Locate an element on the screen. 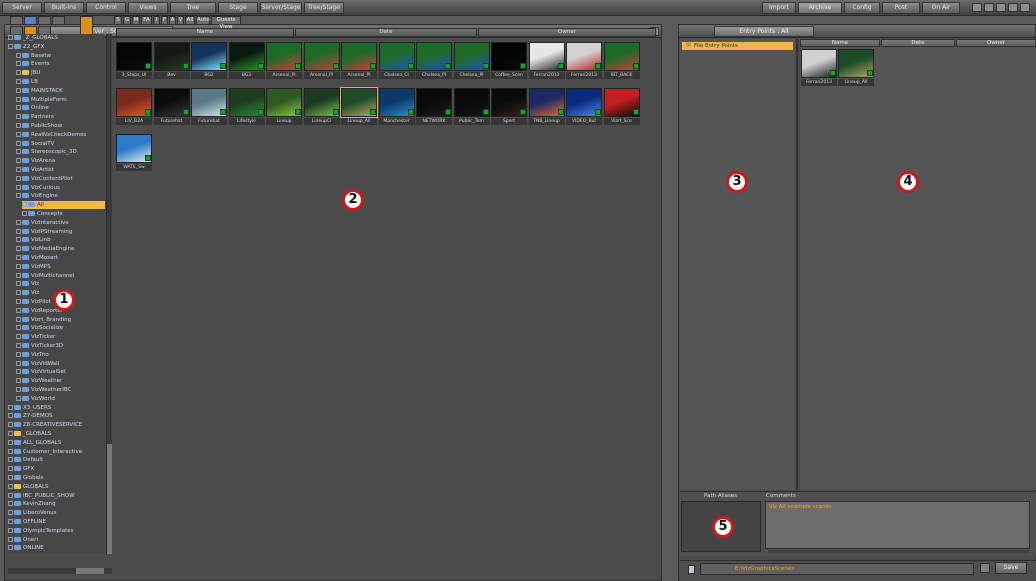  minimize-icon is located at coordinates (989, 7).